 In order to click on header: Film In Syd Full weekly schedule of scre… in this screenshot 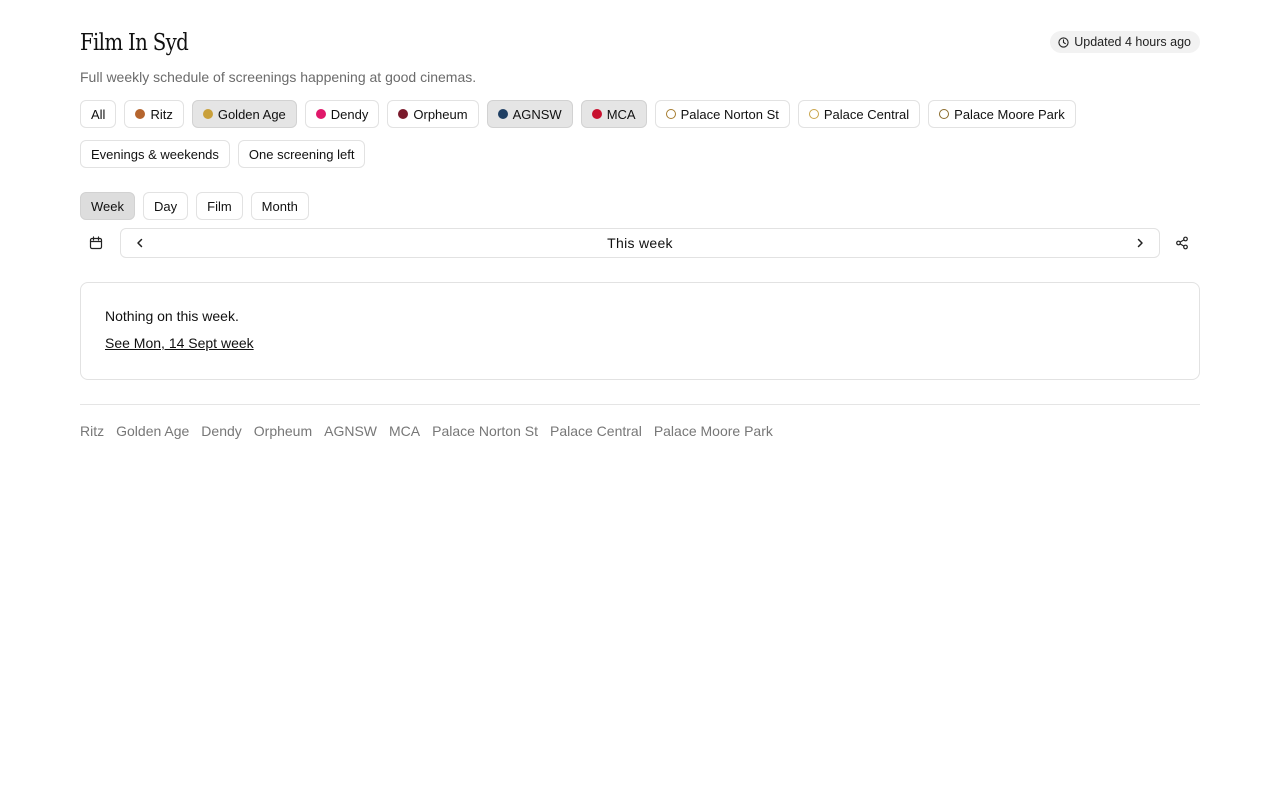, I will do `click(640, 50)`.